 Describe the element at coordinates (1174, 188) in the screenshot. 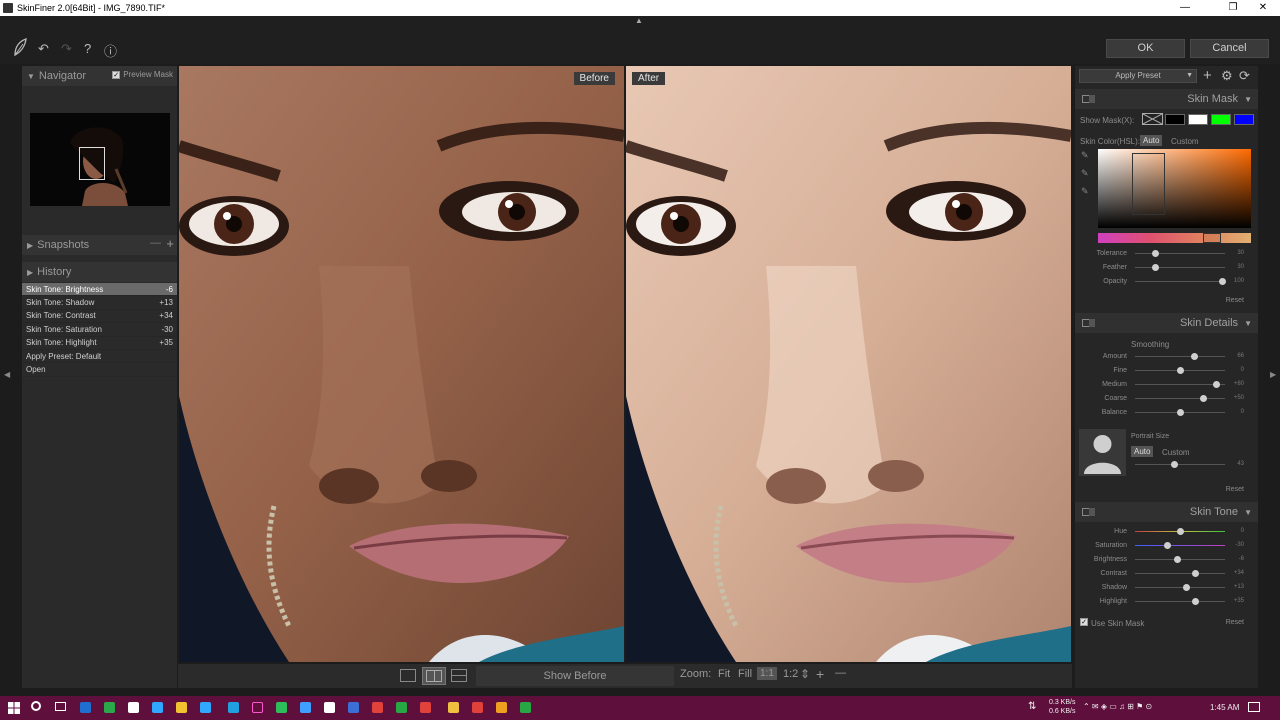

I see `skin-color-field` at that location.